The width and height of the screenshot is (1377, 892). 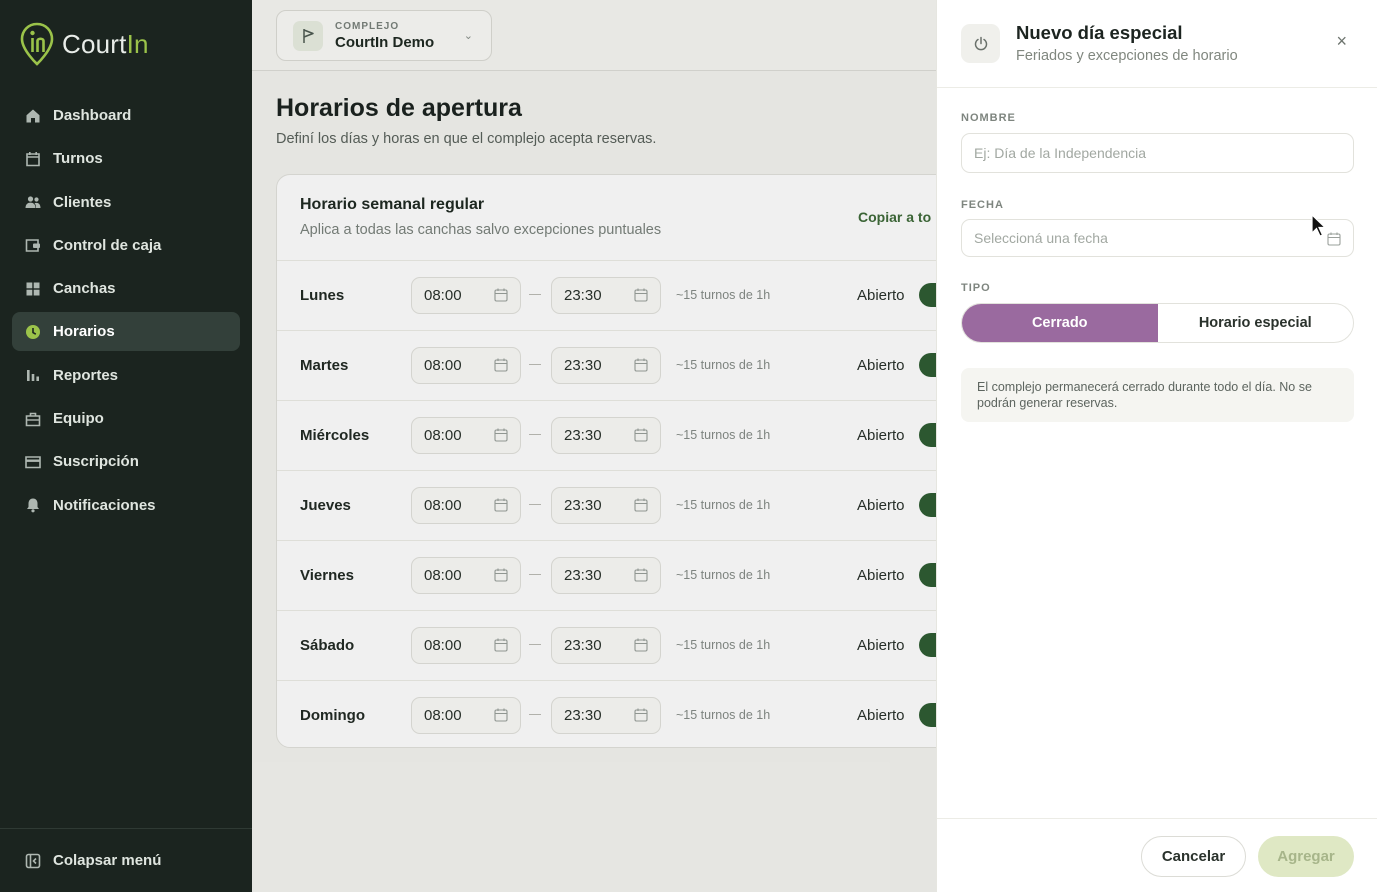 What do you see at coordinates (86, 375) in the screenshot?
I see `sidebar-item-label: Reportes` at bounding box center [86, 375].